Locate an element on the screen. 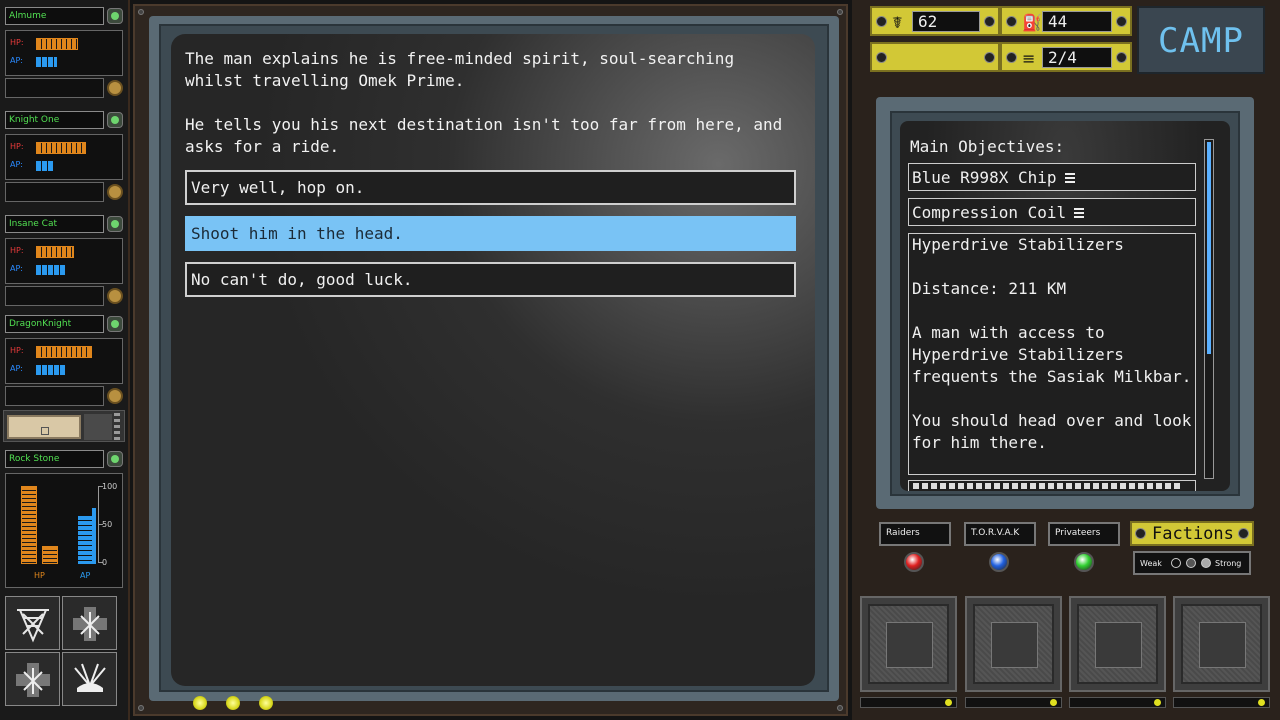 This screenshot has width=1280, height=720. faction-privateers: Privateers is located at coordinates (1084, 534).